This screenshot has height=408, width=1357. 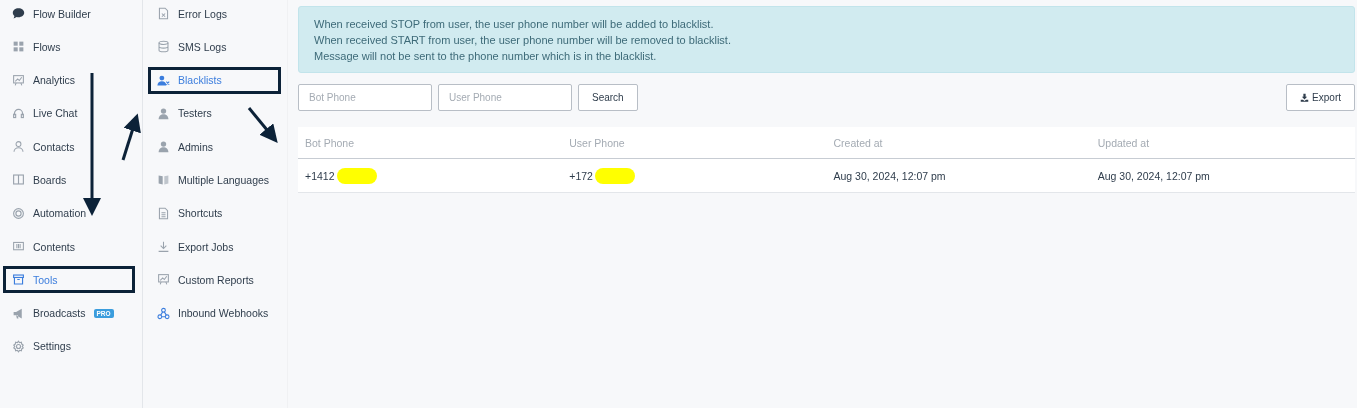 I want to click on info-text: When received START from user, the user phone number will be removed to blacklist., so click(x=523, y=40).